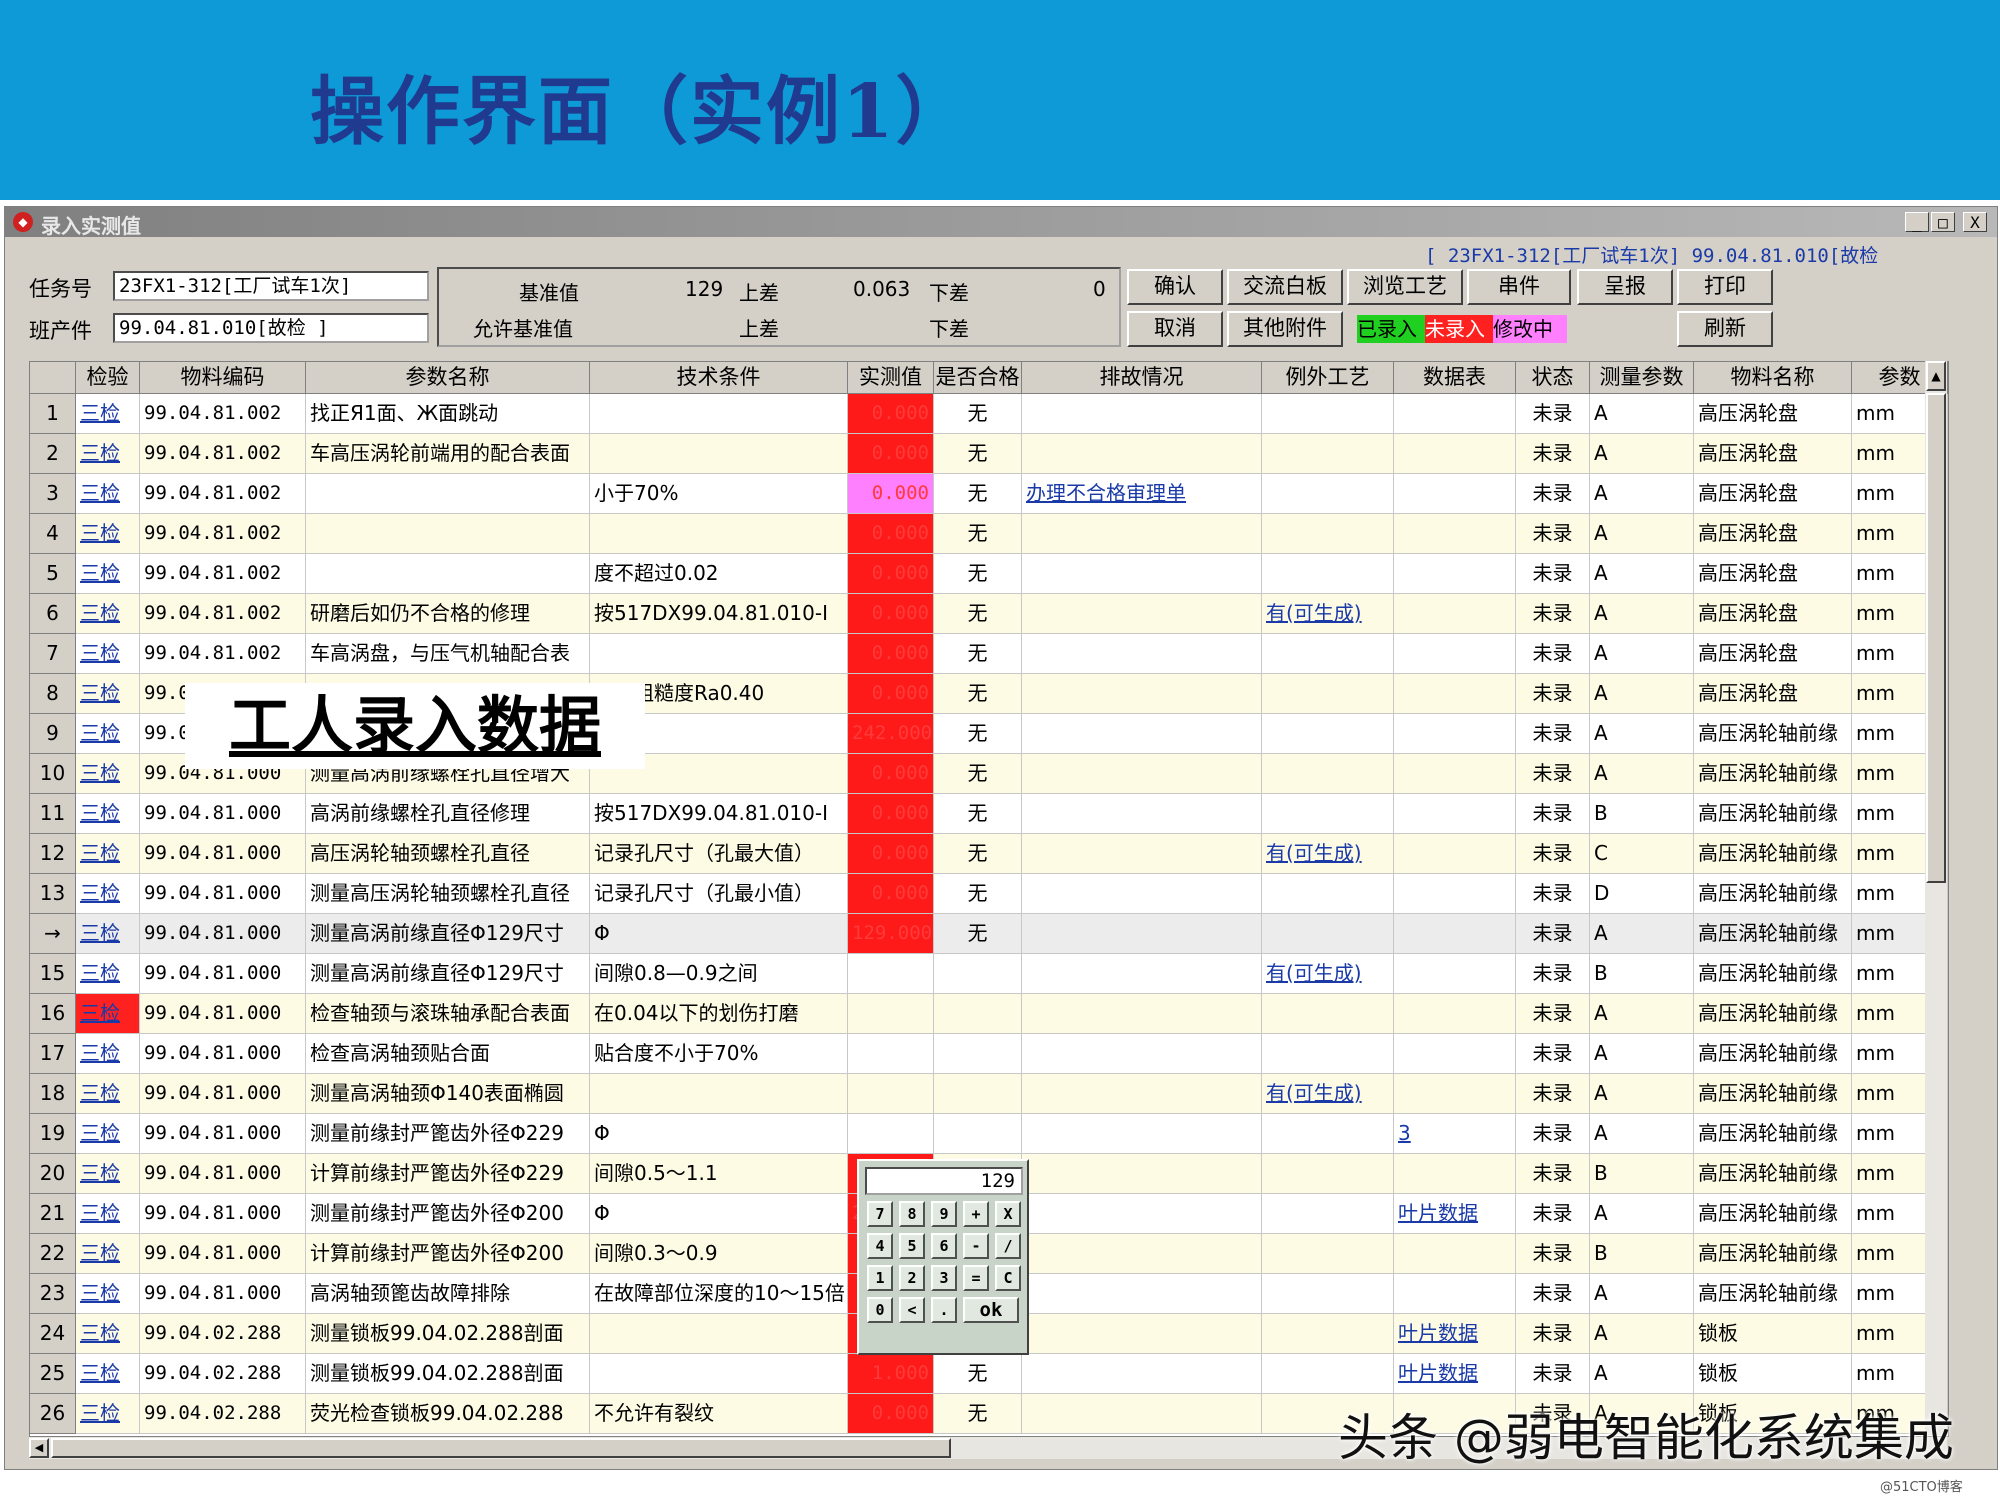 This screenshot has width=2000, height=1500. Describe the element at coordinates (912, 1246) in the screenshot. I see `keypad-key: 5` at that location.